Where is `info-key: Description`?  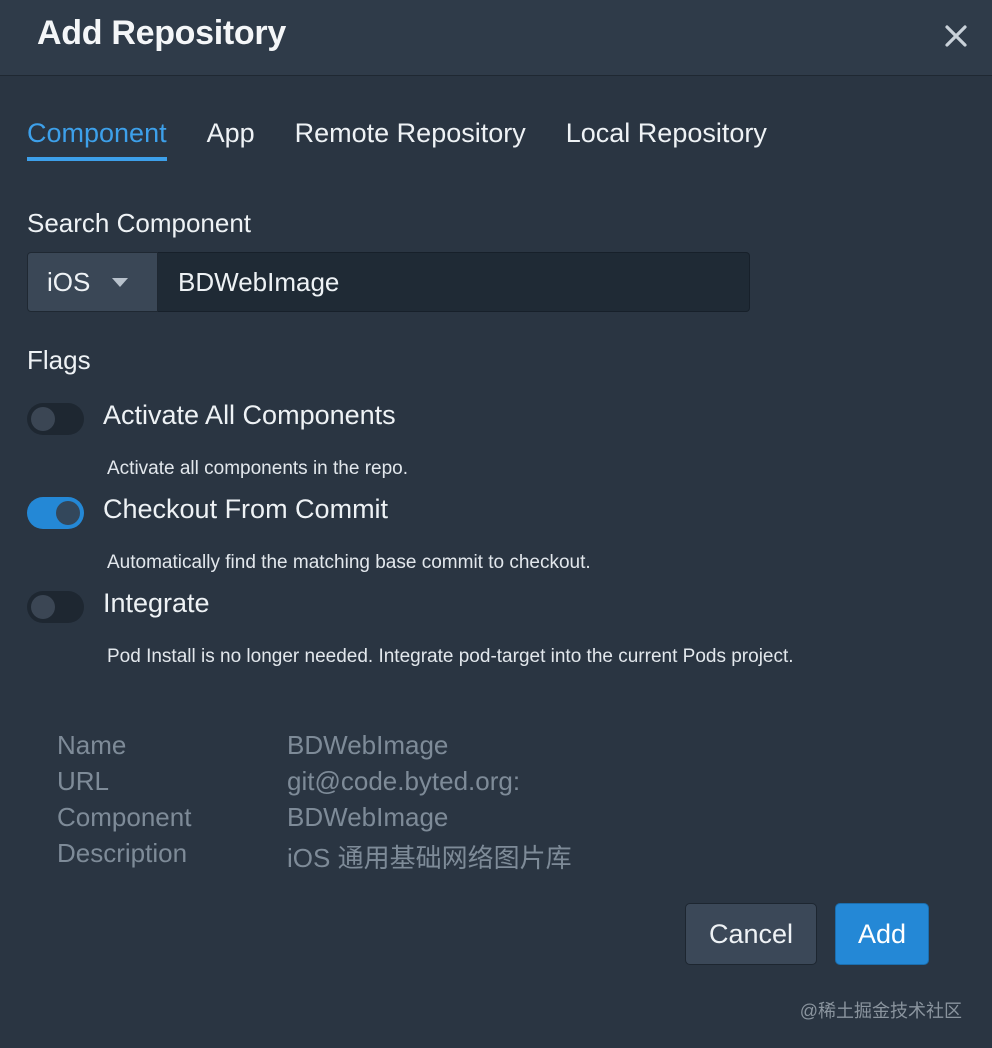 info-key: Description is located at coordinates (122, 853).